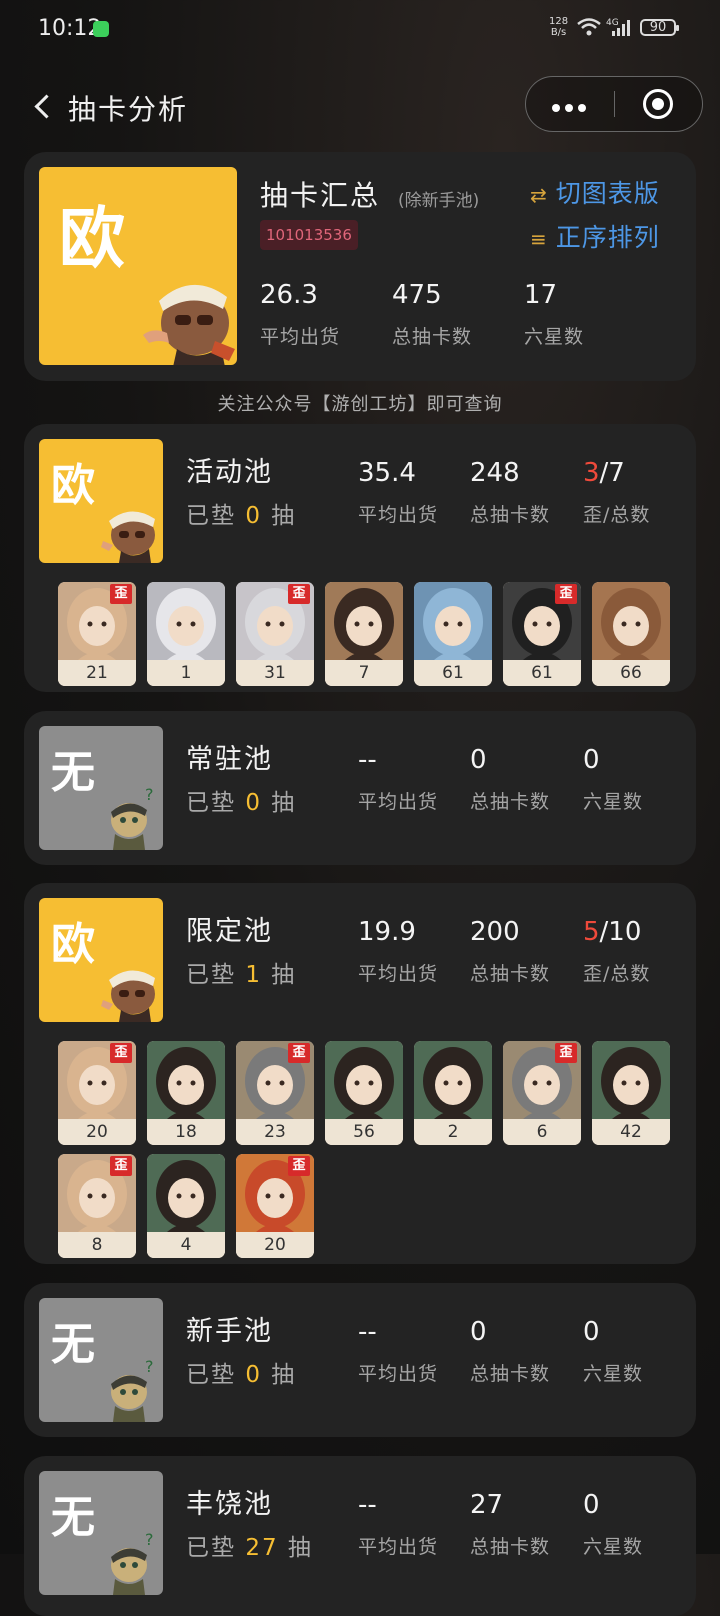 This screenshot has width=720, height=1616. I want to click on pull-count: 7, so click(364, 673).